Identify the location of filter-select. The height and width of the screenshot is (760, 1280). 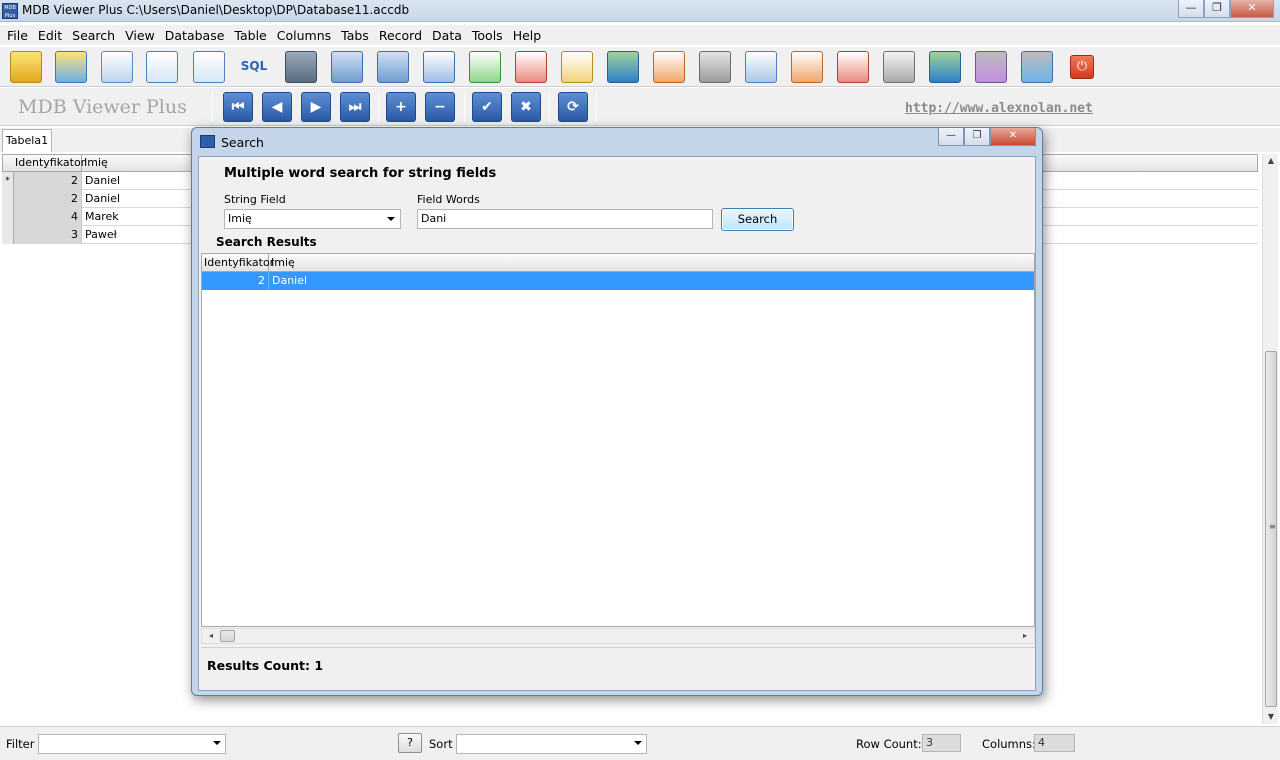
(132, 744).